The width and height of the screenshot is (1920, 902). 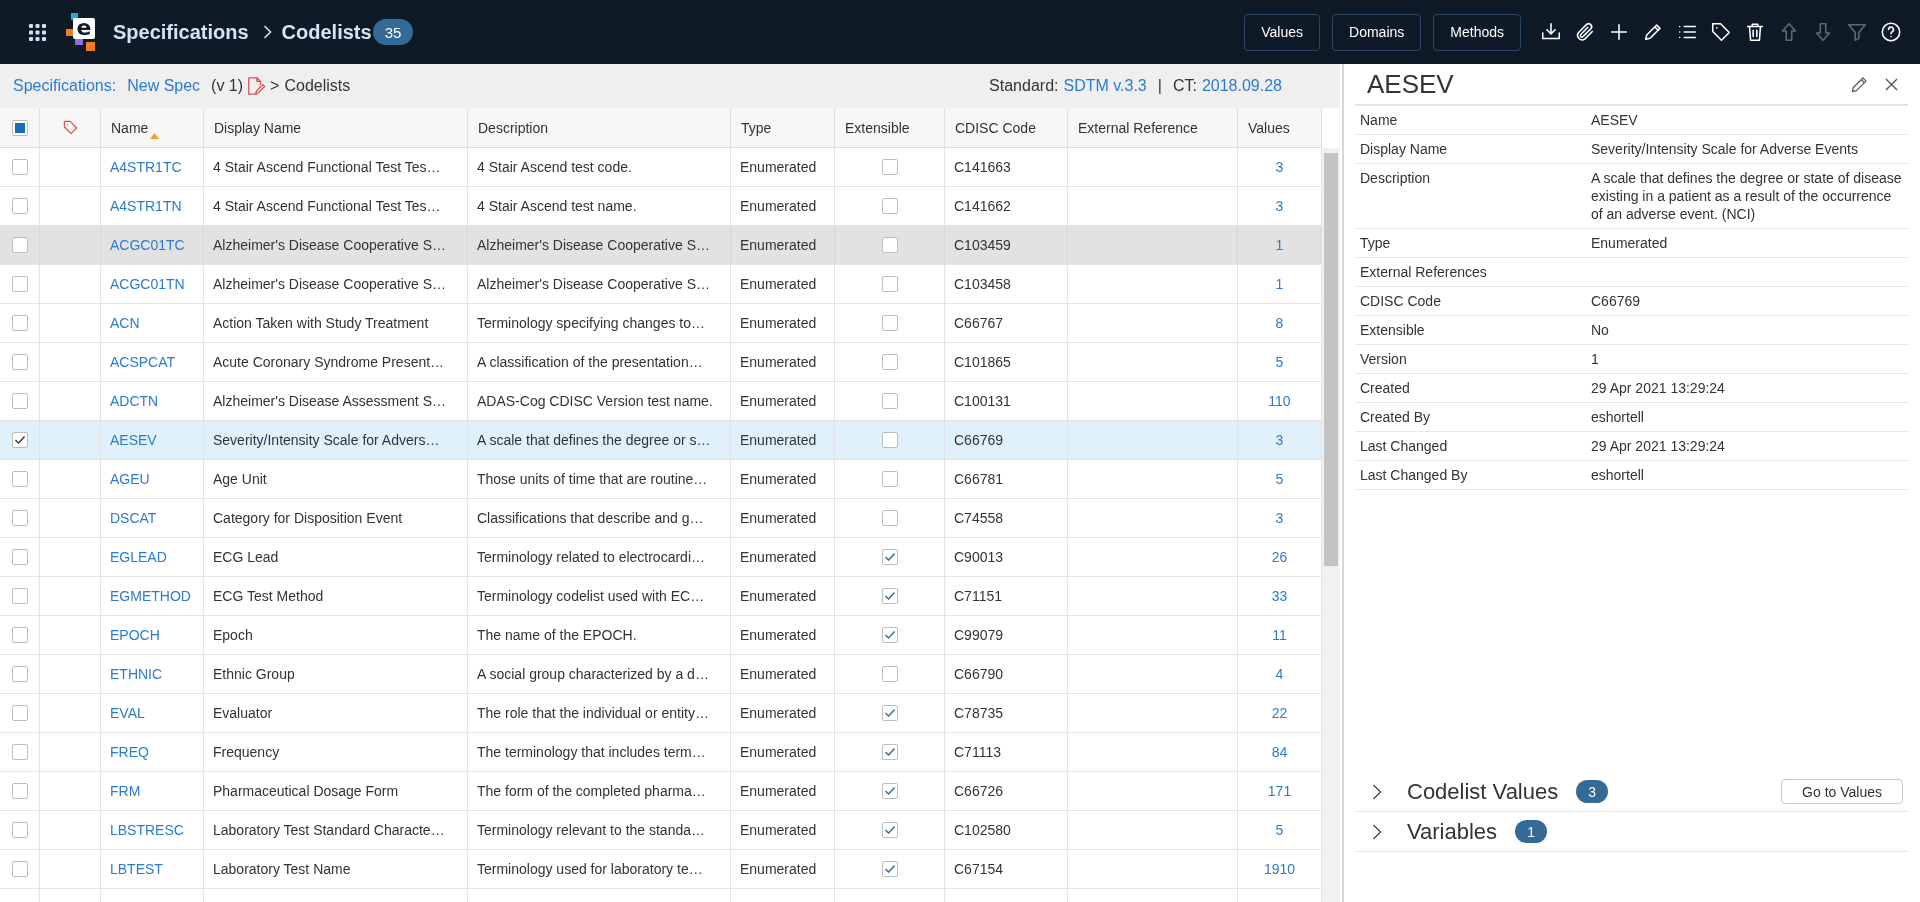 What do you see at coordinates (130, 479) in the screenshot?
I see `codelist-link: AGEU` at bounding box center [130, 479].